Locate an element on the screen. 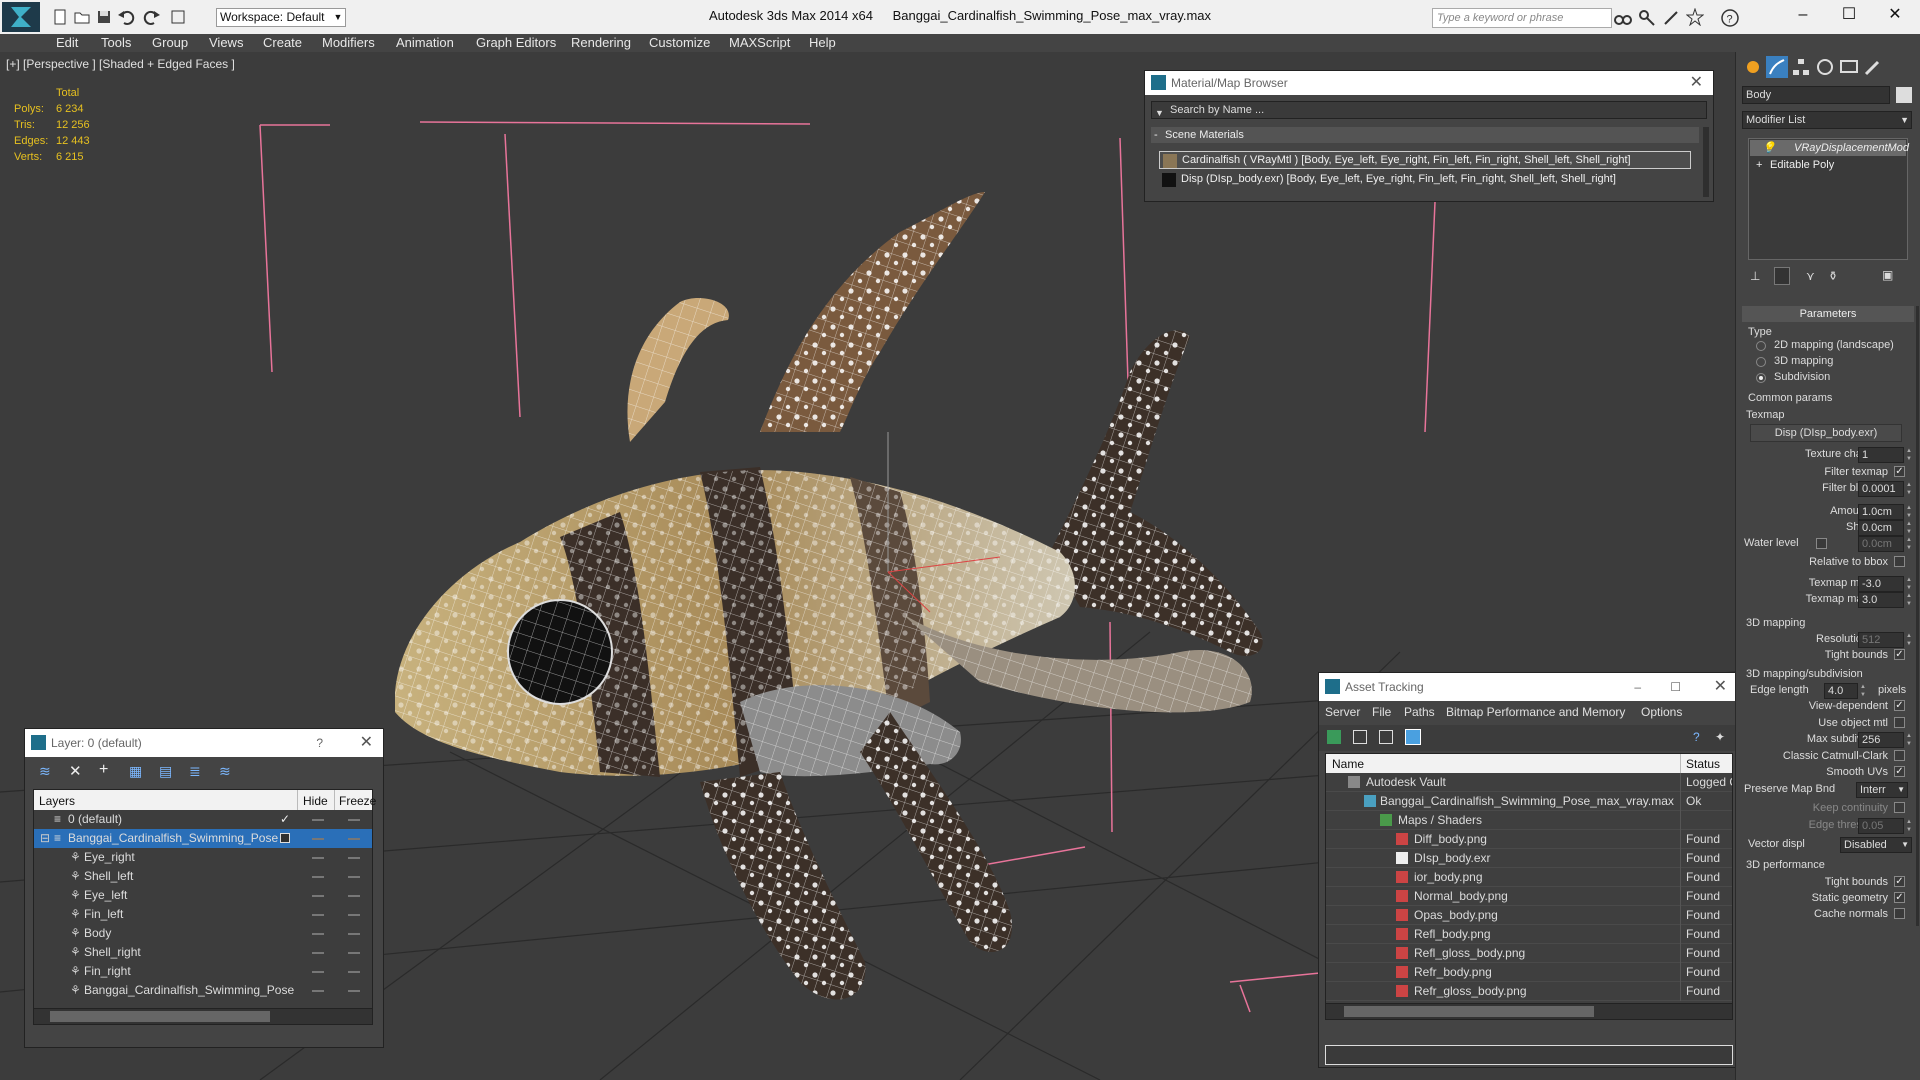 The width and height of the screenshot is (1920, 1080). scene-materials-section: - Scene Materials is located at coordinates (1425, 135).